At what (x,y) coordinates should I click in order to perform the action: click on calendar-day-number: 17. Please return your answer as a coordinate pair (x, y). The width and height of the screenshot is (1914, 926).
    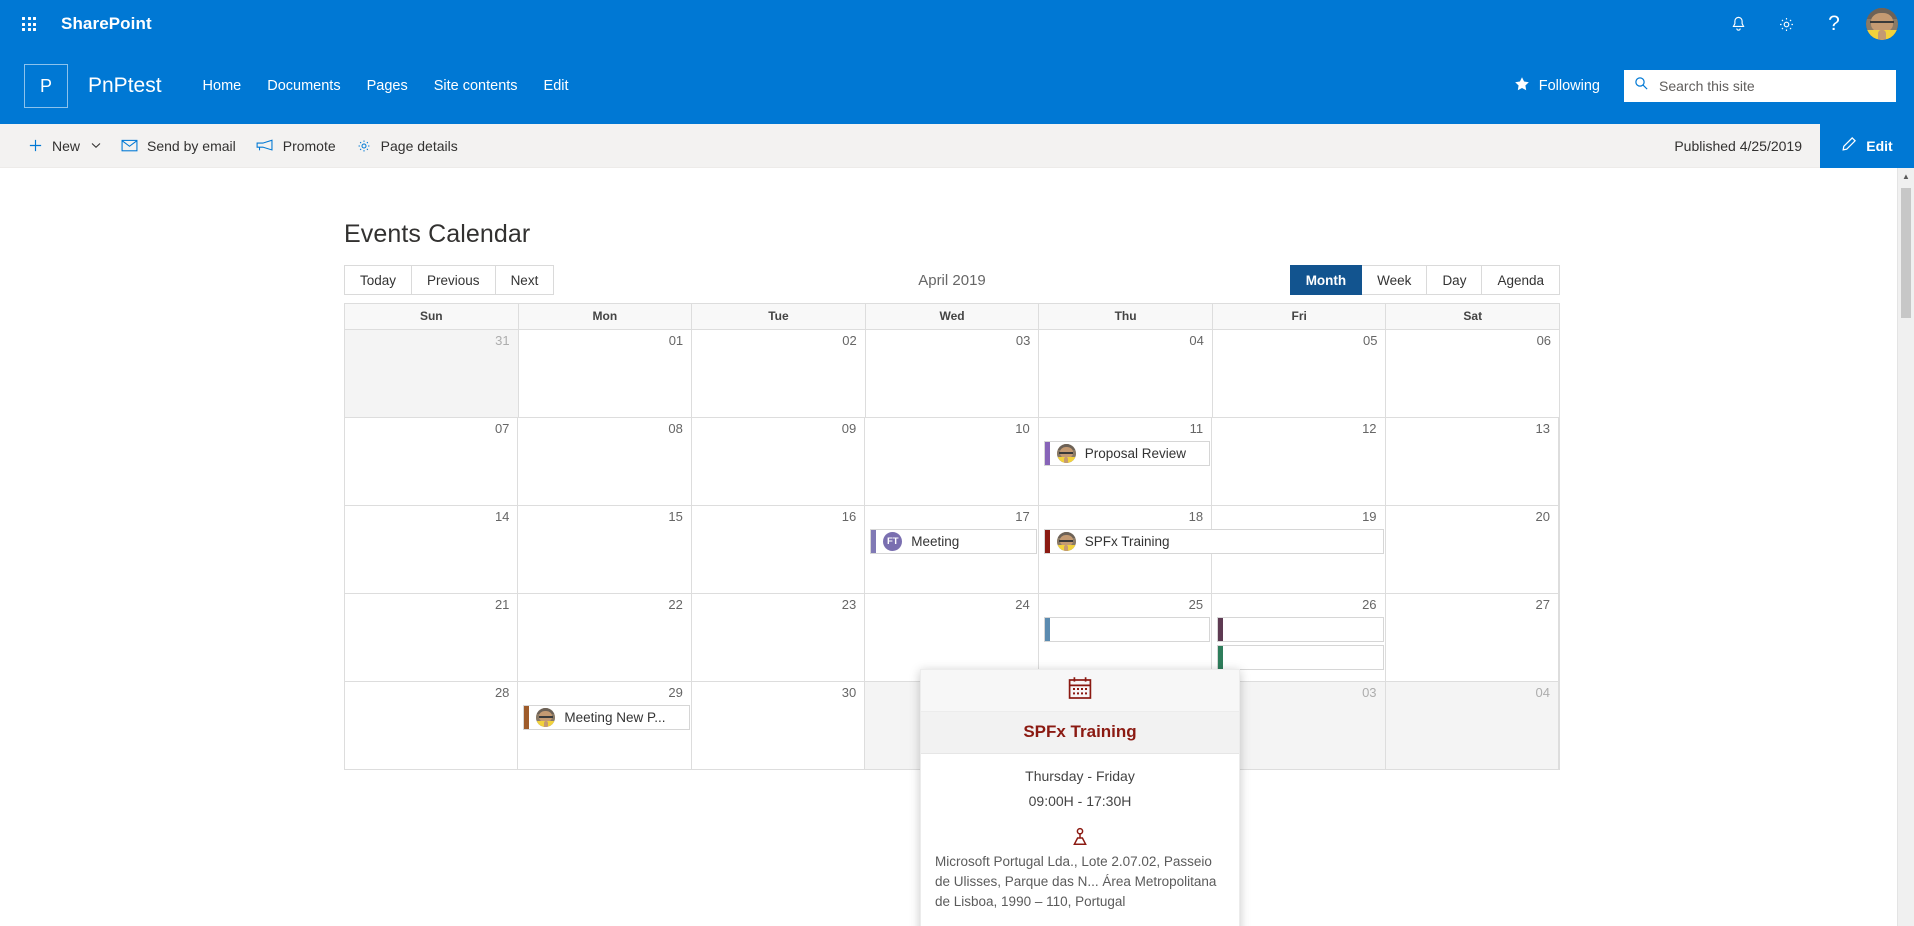
    Looking at the image, I should click on (1022, 516).